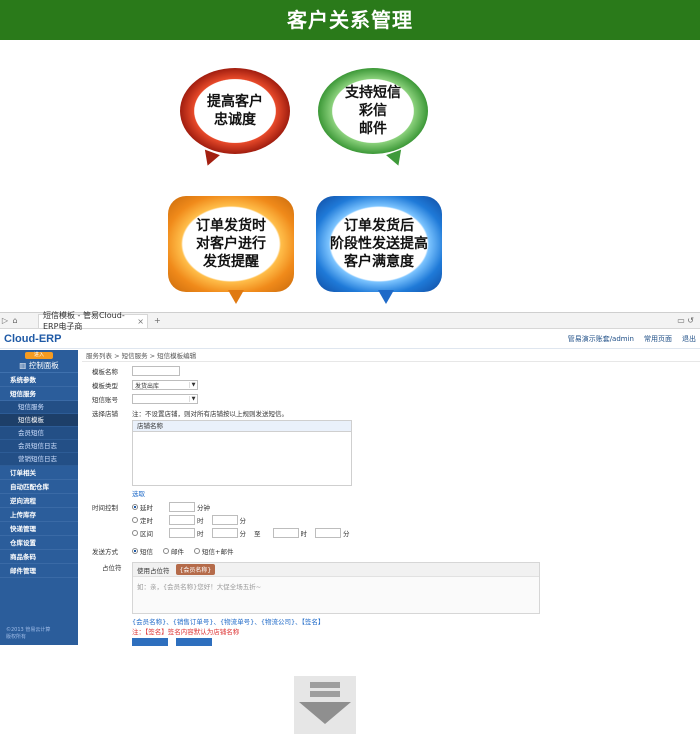 This screenshot has height=738, width=700. What do you see at coordinates (146, 534) in the screenshot?
I see `radio-range-label: 区间` at bounding box center [146, 534].